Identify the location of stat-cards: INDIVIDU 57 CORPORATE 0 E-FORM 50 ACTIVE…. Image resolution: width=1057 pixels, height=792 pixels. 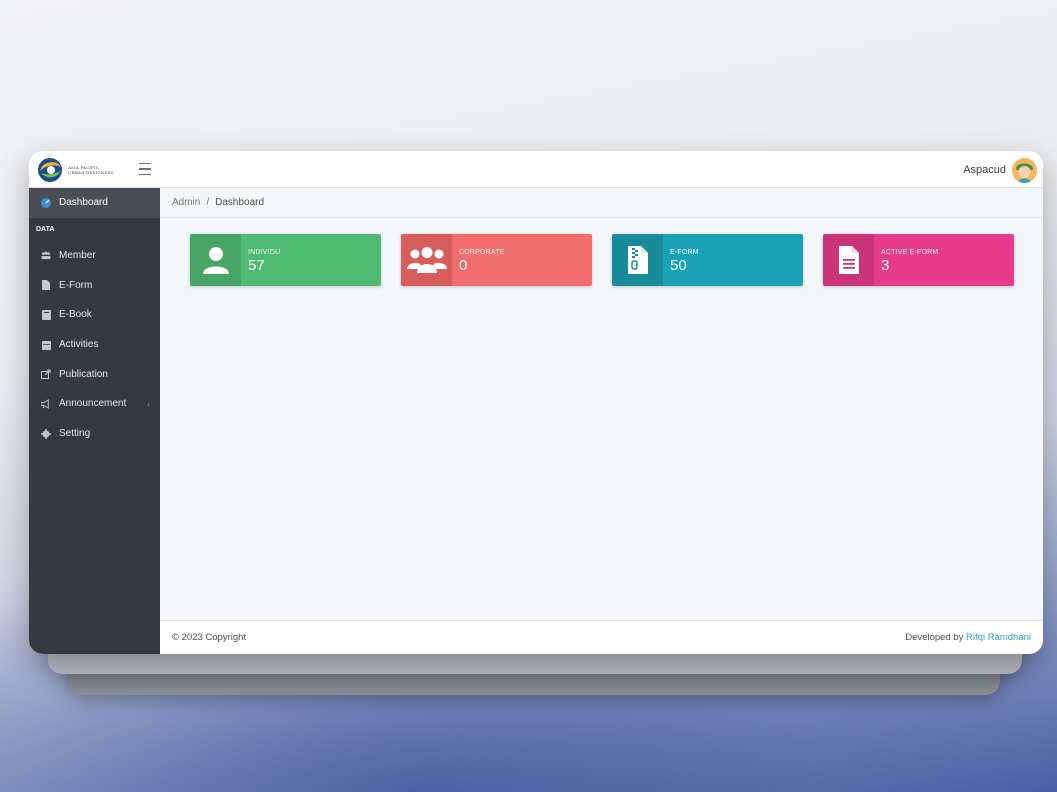
(602, 260).